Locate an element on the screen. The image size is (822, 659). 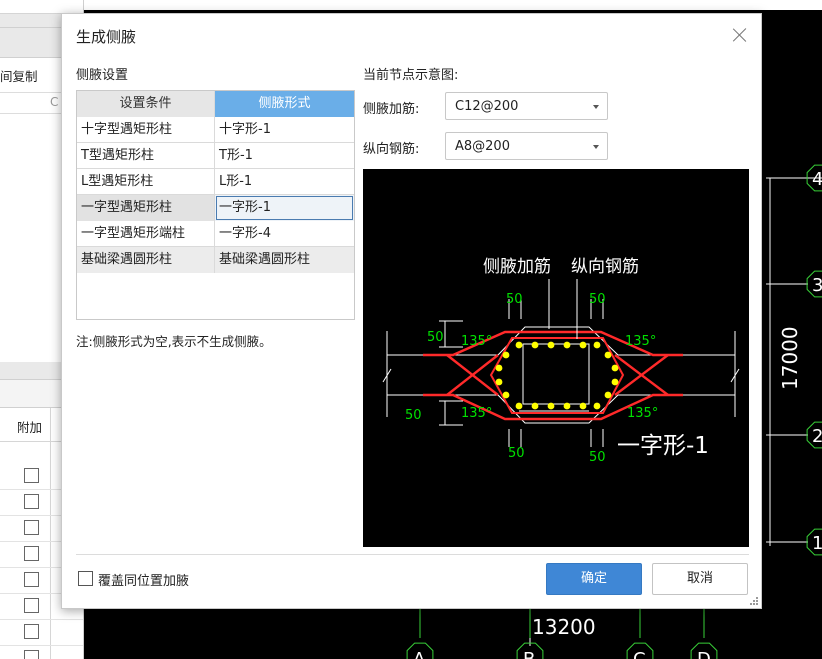
bg-table-divider is located at coordinates (50, 533).